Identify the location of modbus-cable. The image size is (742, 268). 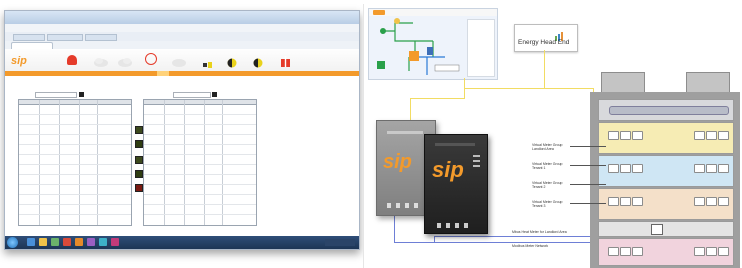
(394, 228).